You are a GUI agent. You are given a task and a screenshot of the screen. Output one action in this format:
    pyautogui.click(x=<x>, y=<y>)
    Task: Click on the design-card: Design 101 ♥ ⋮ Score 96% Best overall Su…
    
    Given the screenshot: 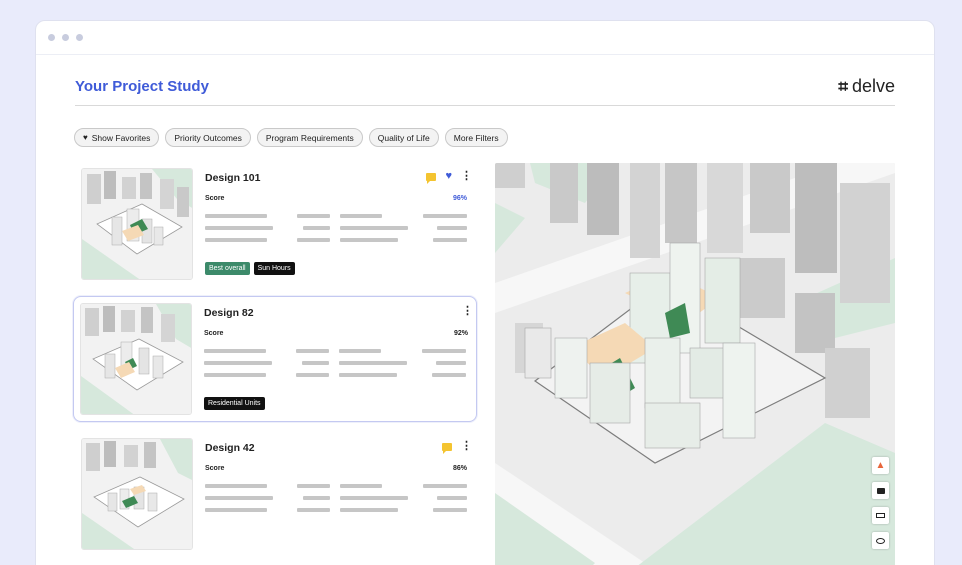 What is the action you would take?
    pyautogui.click(x=275, y=225)
    